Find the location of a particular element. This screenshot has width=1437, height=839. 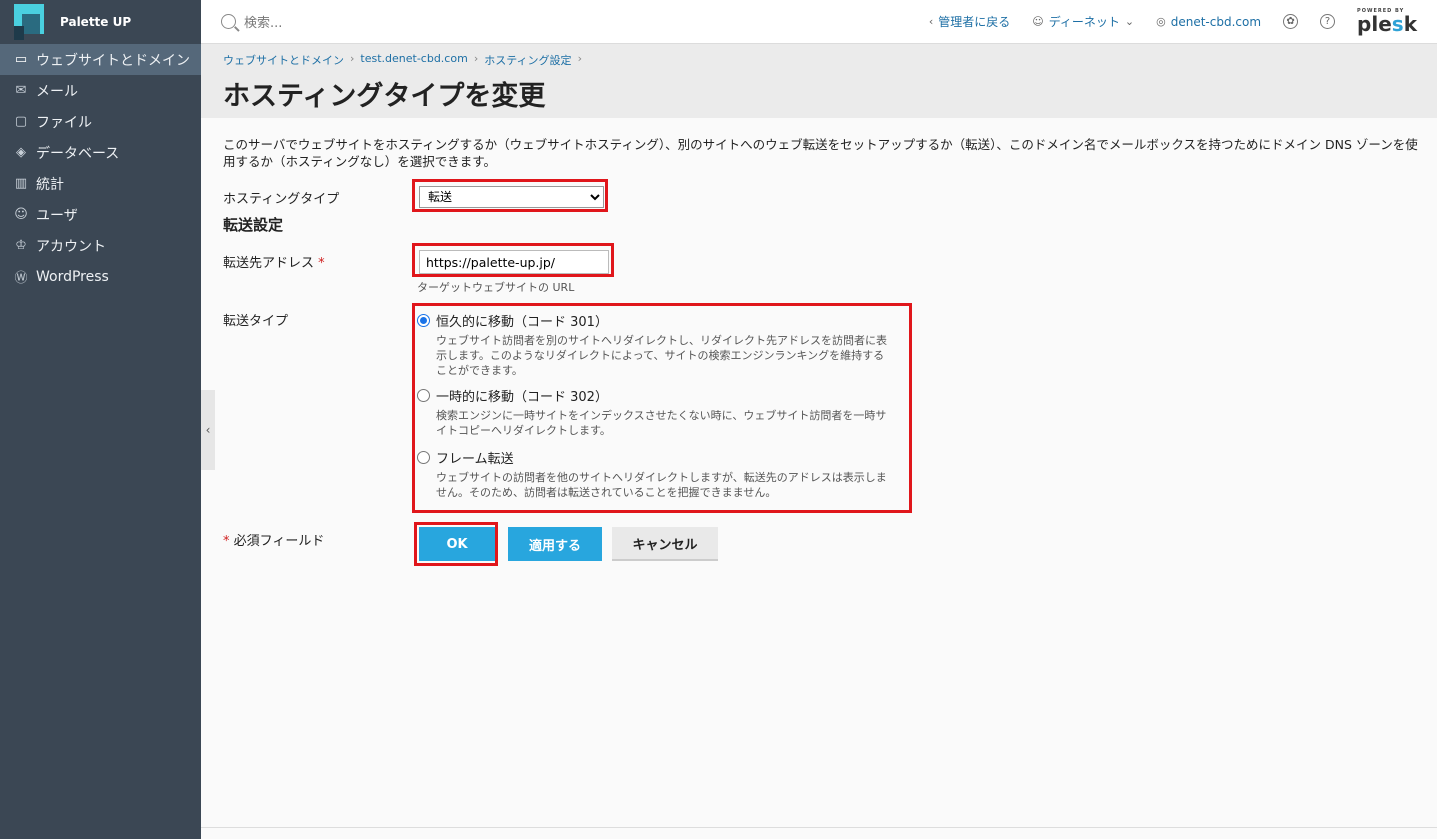

user-menu: ☺ ディーネット ⌄ is located at coordinates (1083, 21).